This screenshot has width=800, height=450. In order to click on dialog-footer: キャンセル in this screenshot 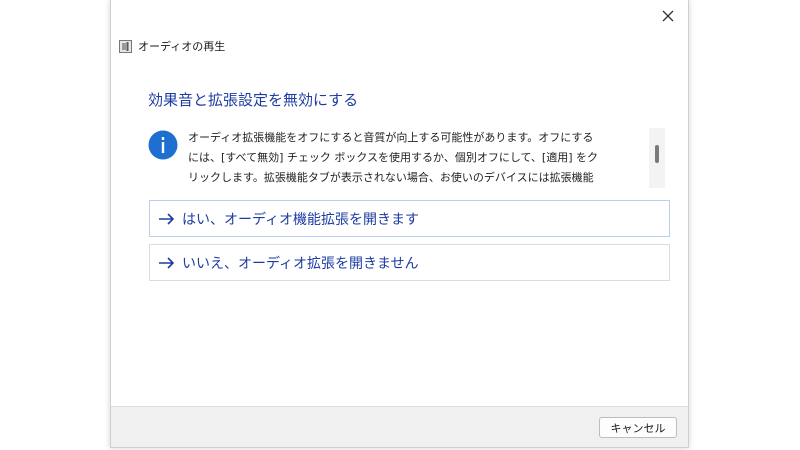, I will do `click(399, 426)`.